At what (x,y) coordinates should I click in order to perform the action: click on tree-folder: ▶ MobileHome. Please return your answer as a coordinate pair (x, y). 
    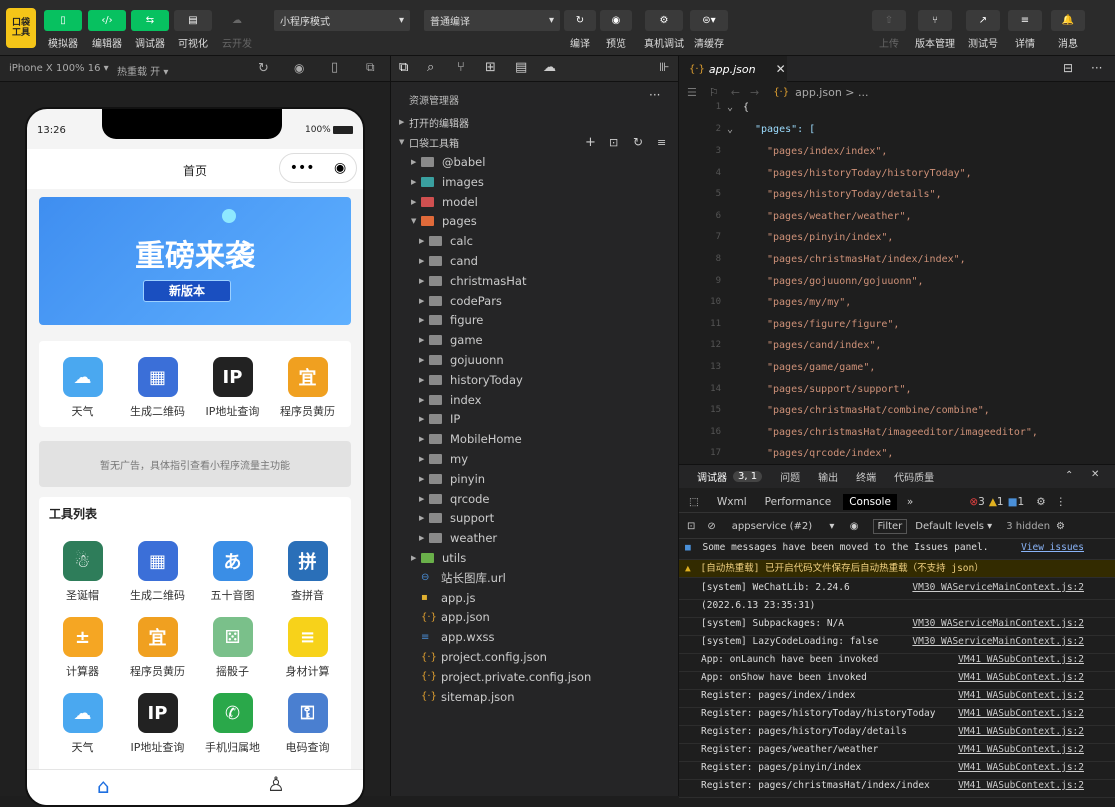
    Looking at the image, I should click on (535, 439).